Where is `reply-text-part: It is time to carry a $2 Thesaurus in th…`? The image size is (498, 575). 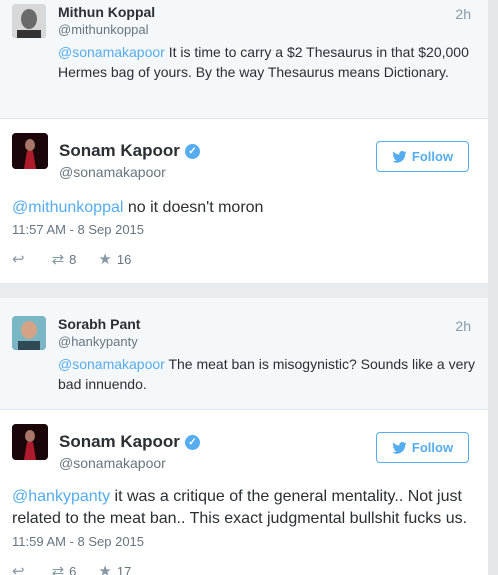 reply-text-part: It is time to carry a $2 Thesaurus in th… is located at coordinates (289, 52).